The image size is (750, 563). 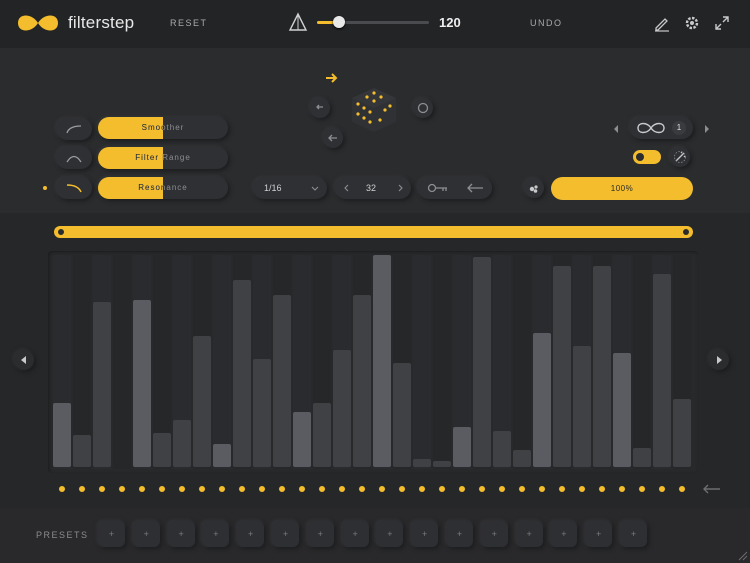 What do you see at coordinates (692, 23) in the screenshot?
I see `gear-icon` at bounding box center [692, 23].